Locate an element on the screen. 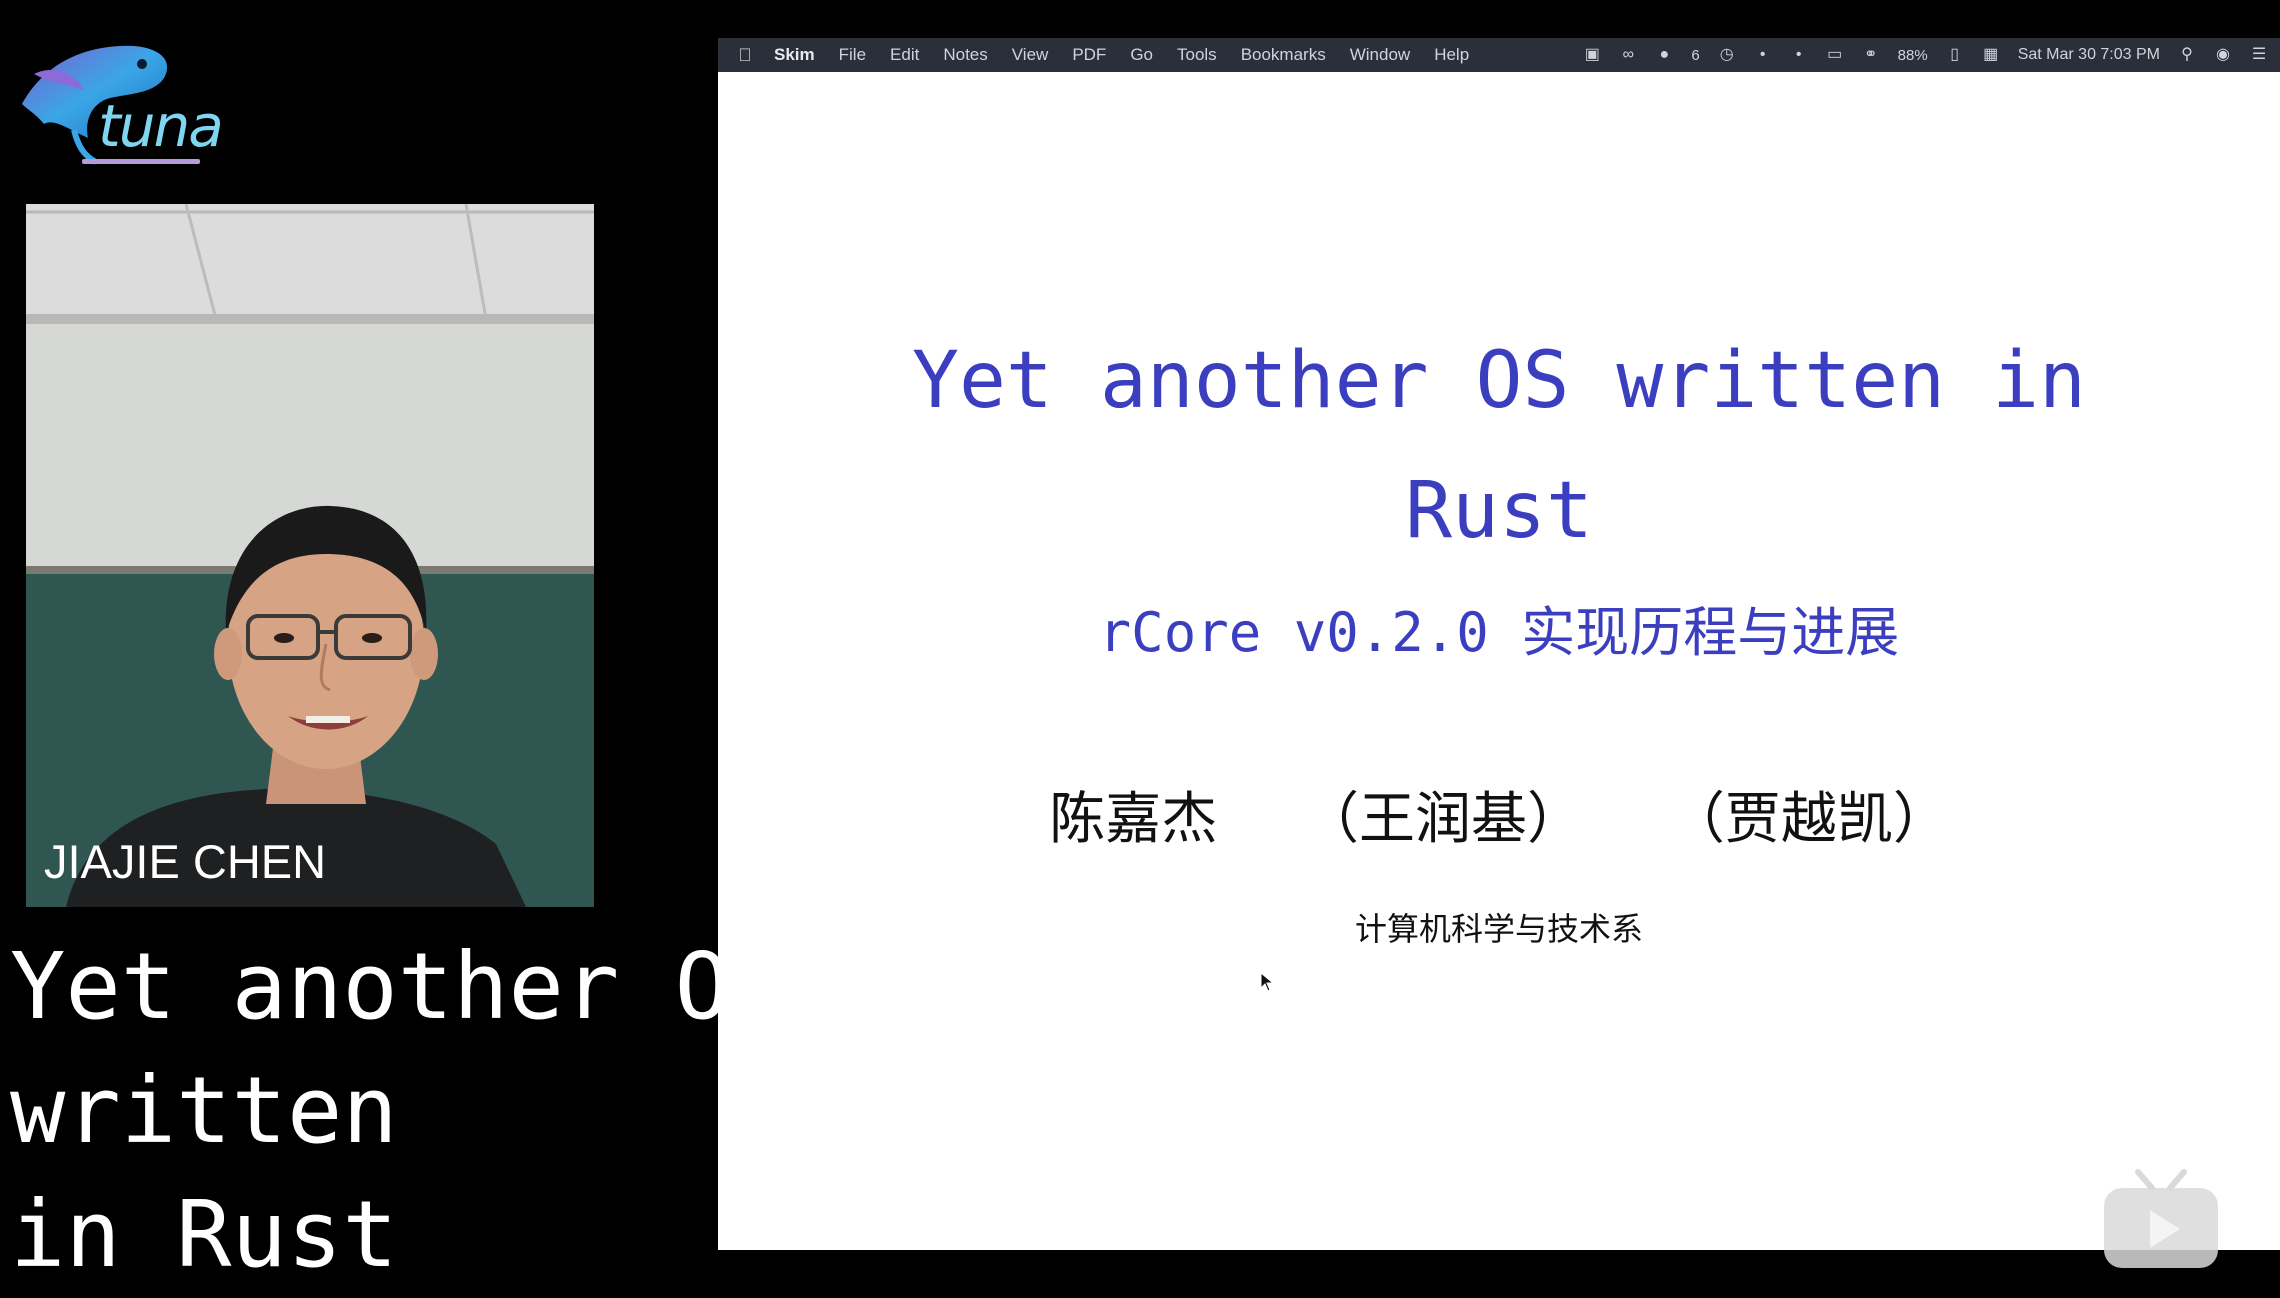 The image size is (2280, 1298). menu-tools: Tools is located at coordinates (1197, 55).